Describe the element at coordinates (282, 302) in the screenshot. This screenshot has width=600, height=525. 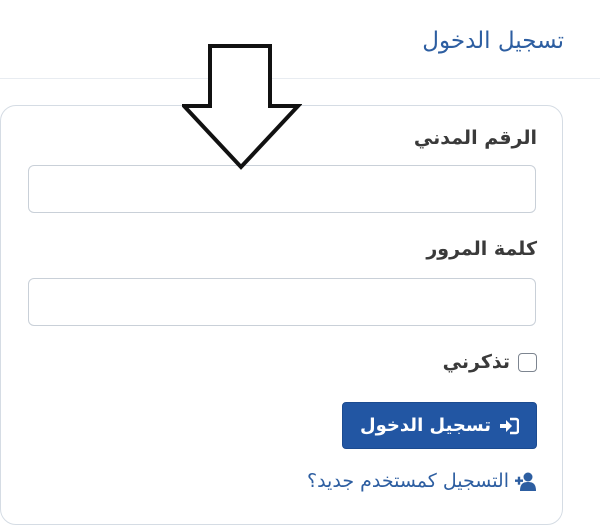
I see `password-input` at that location.